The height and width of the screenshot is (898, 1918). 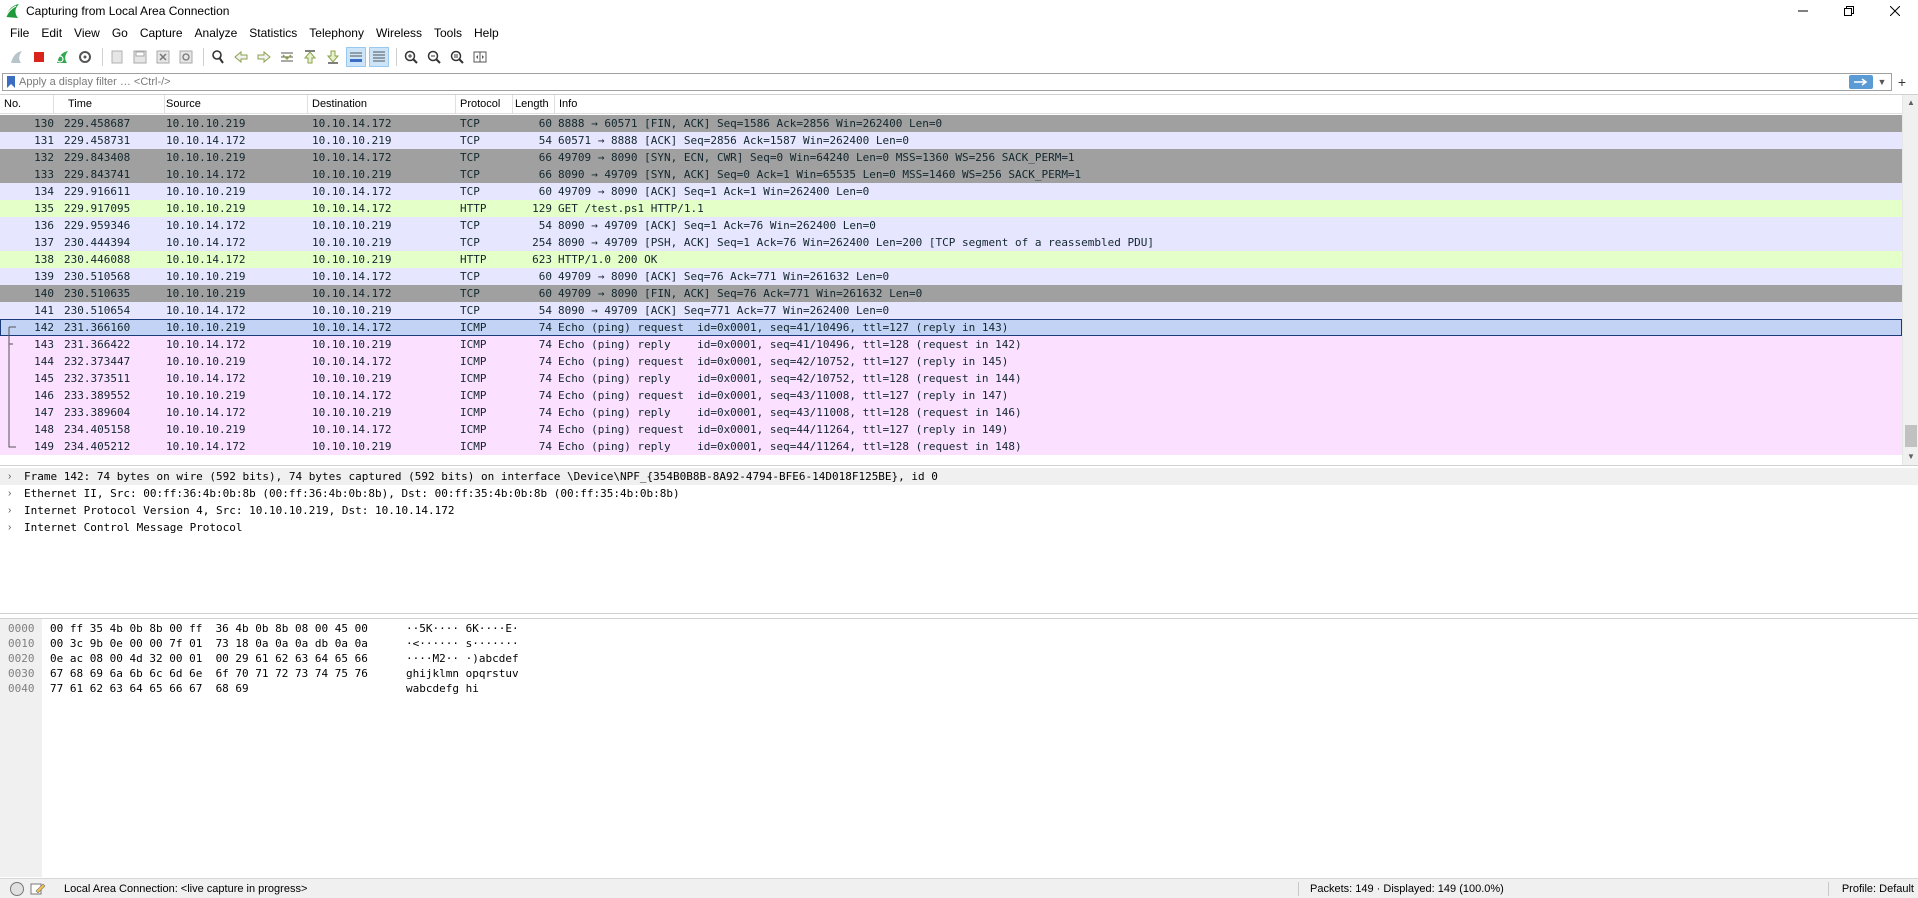 I want to click on start-capture-button, so click(x=16, y=57).